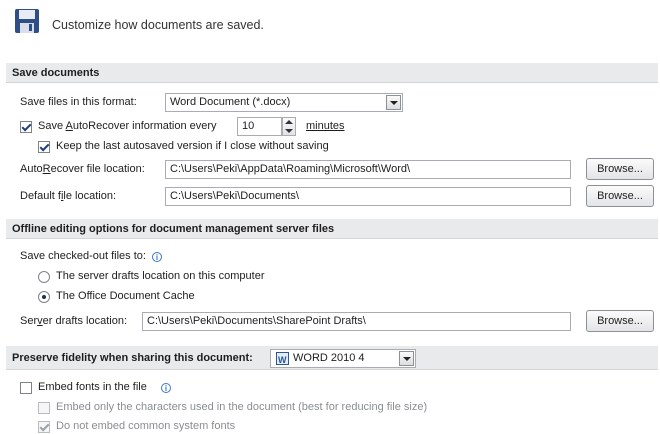  Describe the element at coordinates (92, 387) in the screenshot. I see `embed-fonts-label: Embed fonts in the file` at that location.